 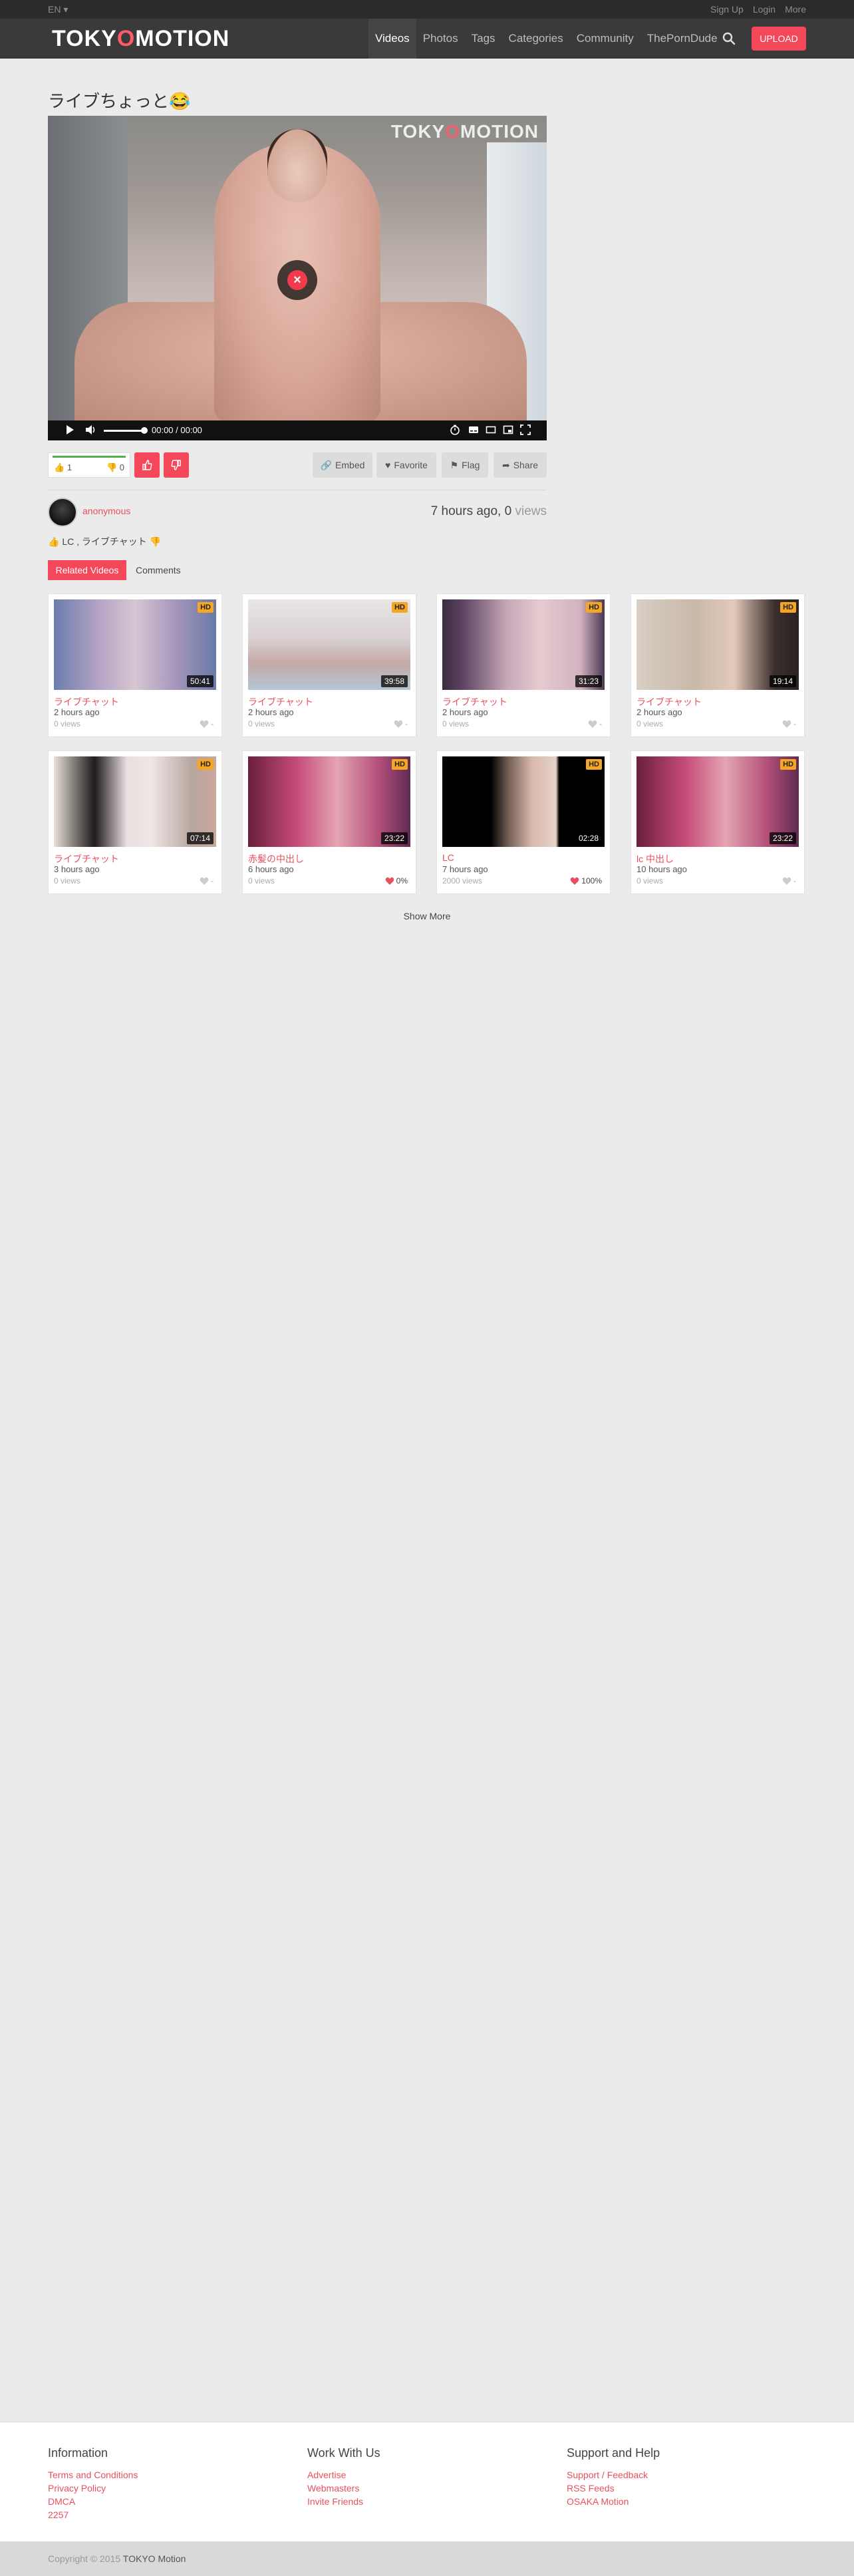 I want to click on video-thumbnail: HD 31:23, so click(x=523, y=644).